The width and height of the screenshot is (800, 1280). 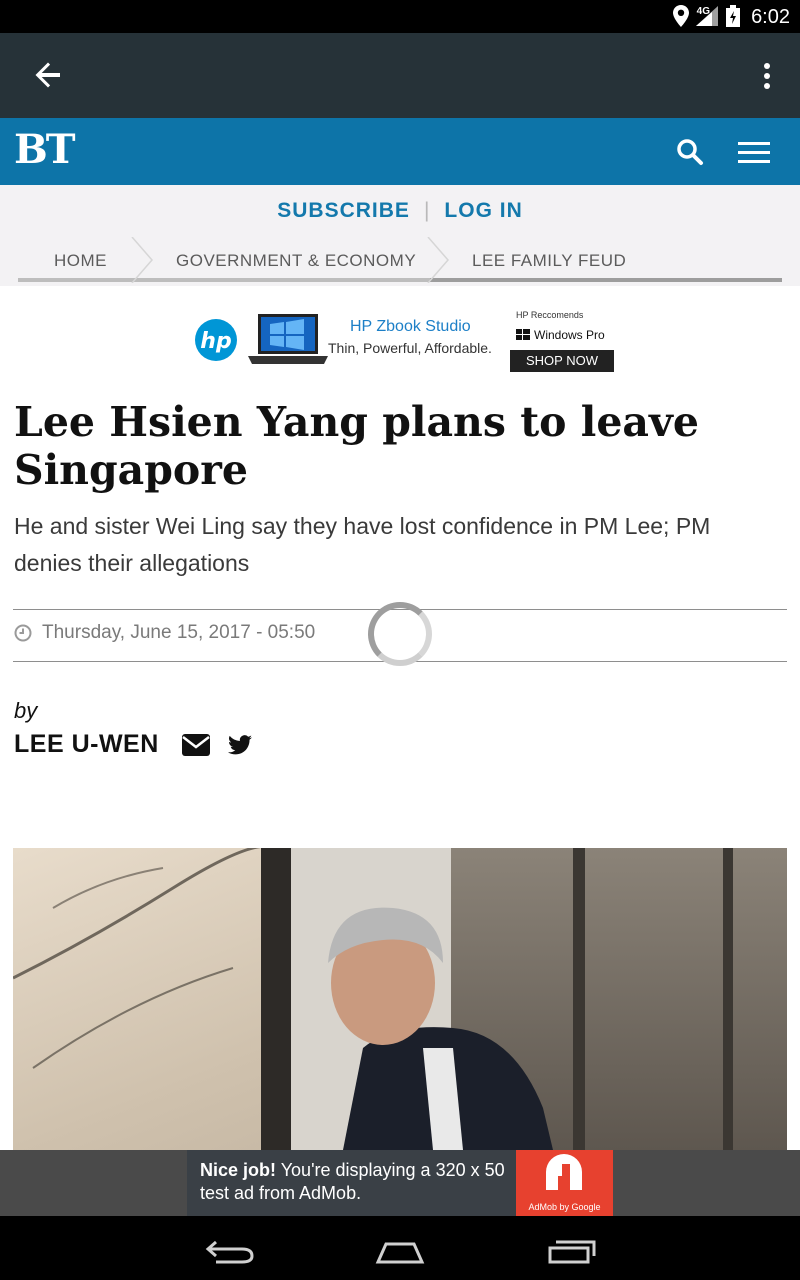 I want to click on ad-shop-now-button: SHOP NOW, so click(x=562, y=361).